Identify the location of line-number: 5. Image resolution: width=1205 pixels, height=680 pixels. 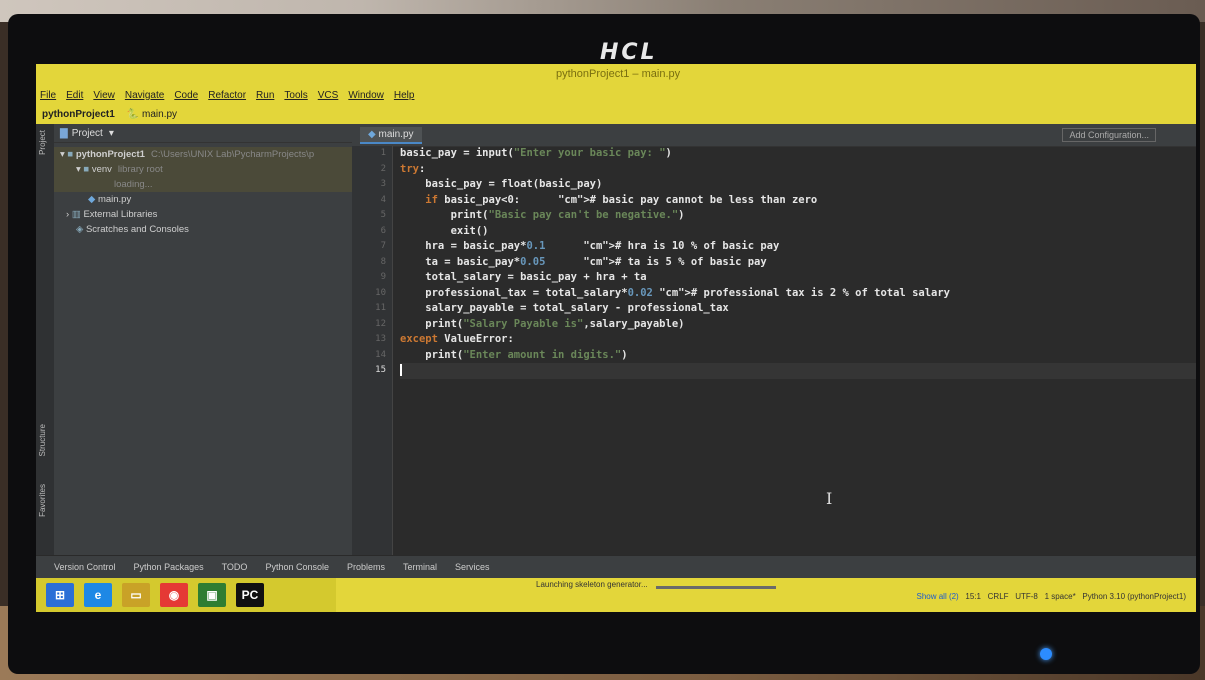
(383, 215).